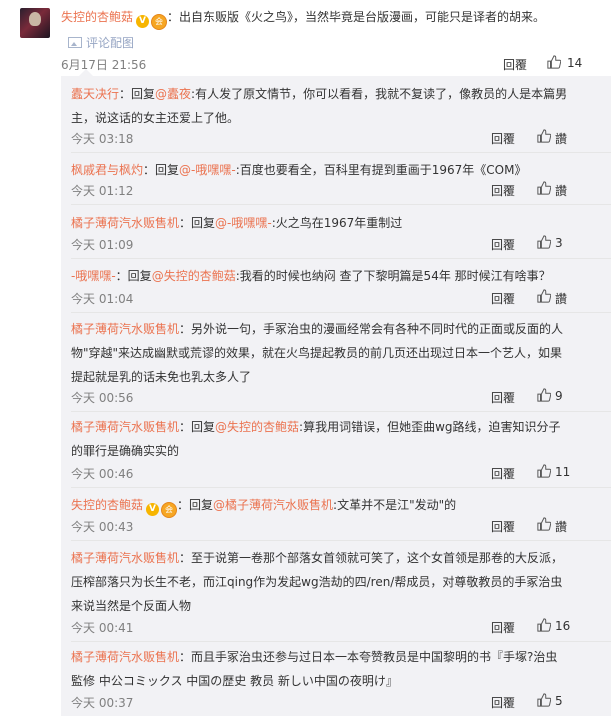 Image resolution: width=611 pixels, height=720 pixels. What do you see at coordinates (173, 94) in the screenshot?
I see `reply-mention: @蠹夜` at bounding box center [173, 94].